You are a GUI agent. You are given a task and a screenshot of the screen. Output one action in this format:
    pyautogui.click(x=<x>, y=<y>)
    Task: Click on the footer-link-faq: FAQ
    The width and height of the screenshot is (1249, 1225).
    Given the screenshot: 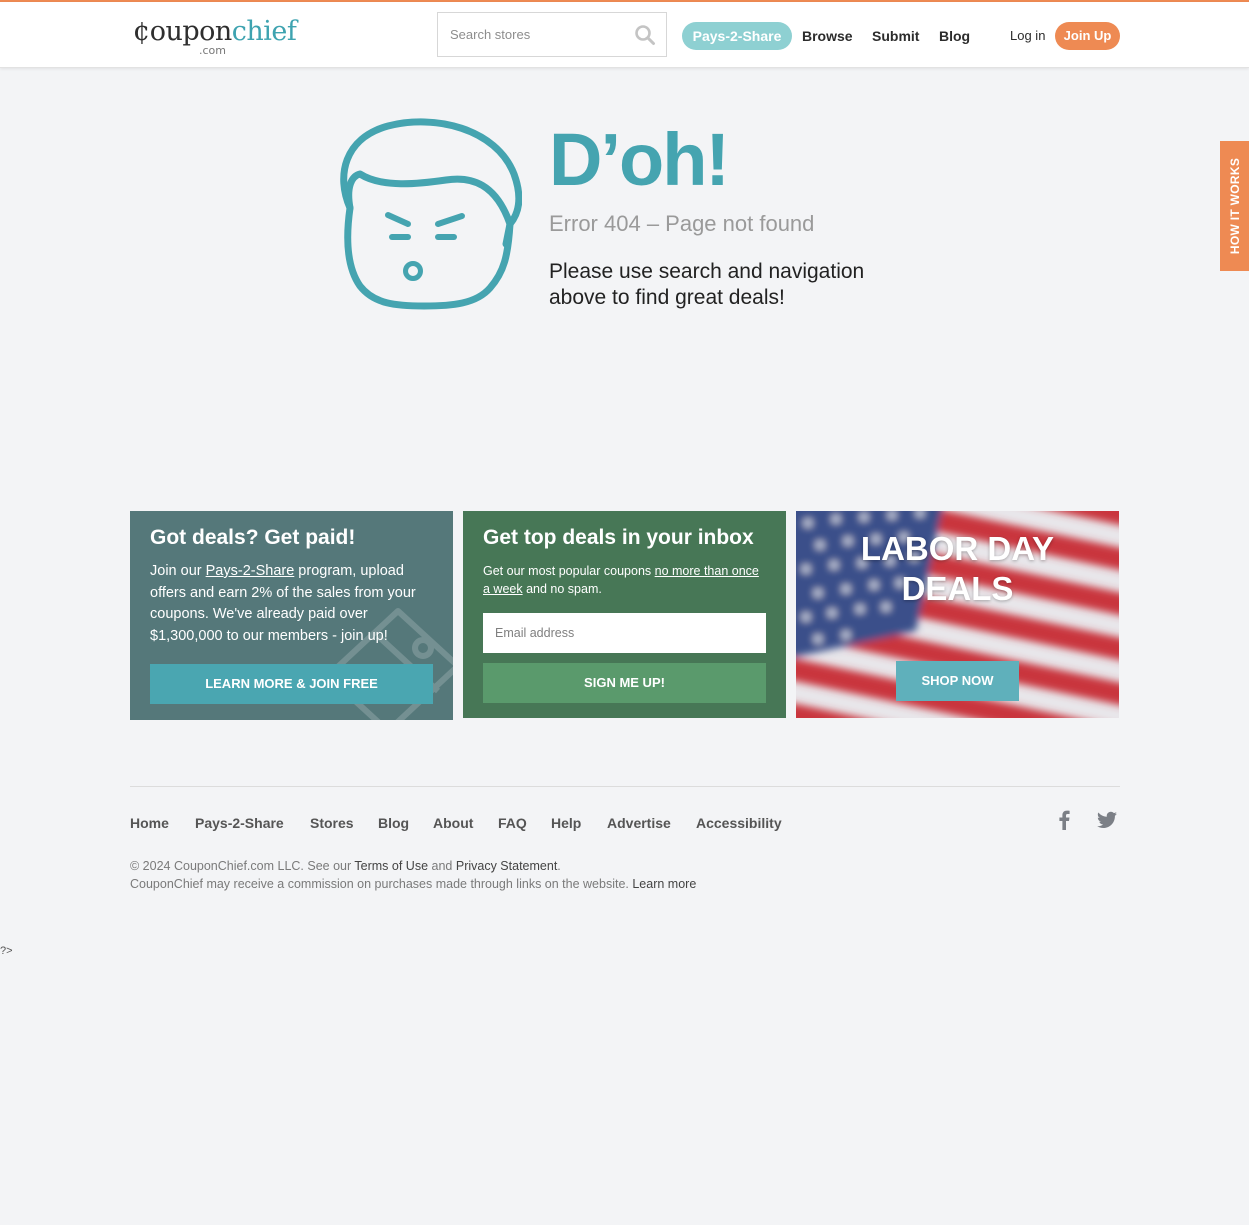 What is the action you would take?
    pyautogui.click(x=512, y=823)
    